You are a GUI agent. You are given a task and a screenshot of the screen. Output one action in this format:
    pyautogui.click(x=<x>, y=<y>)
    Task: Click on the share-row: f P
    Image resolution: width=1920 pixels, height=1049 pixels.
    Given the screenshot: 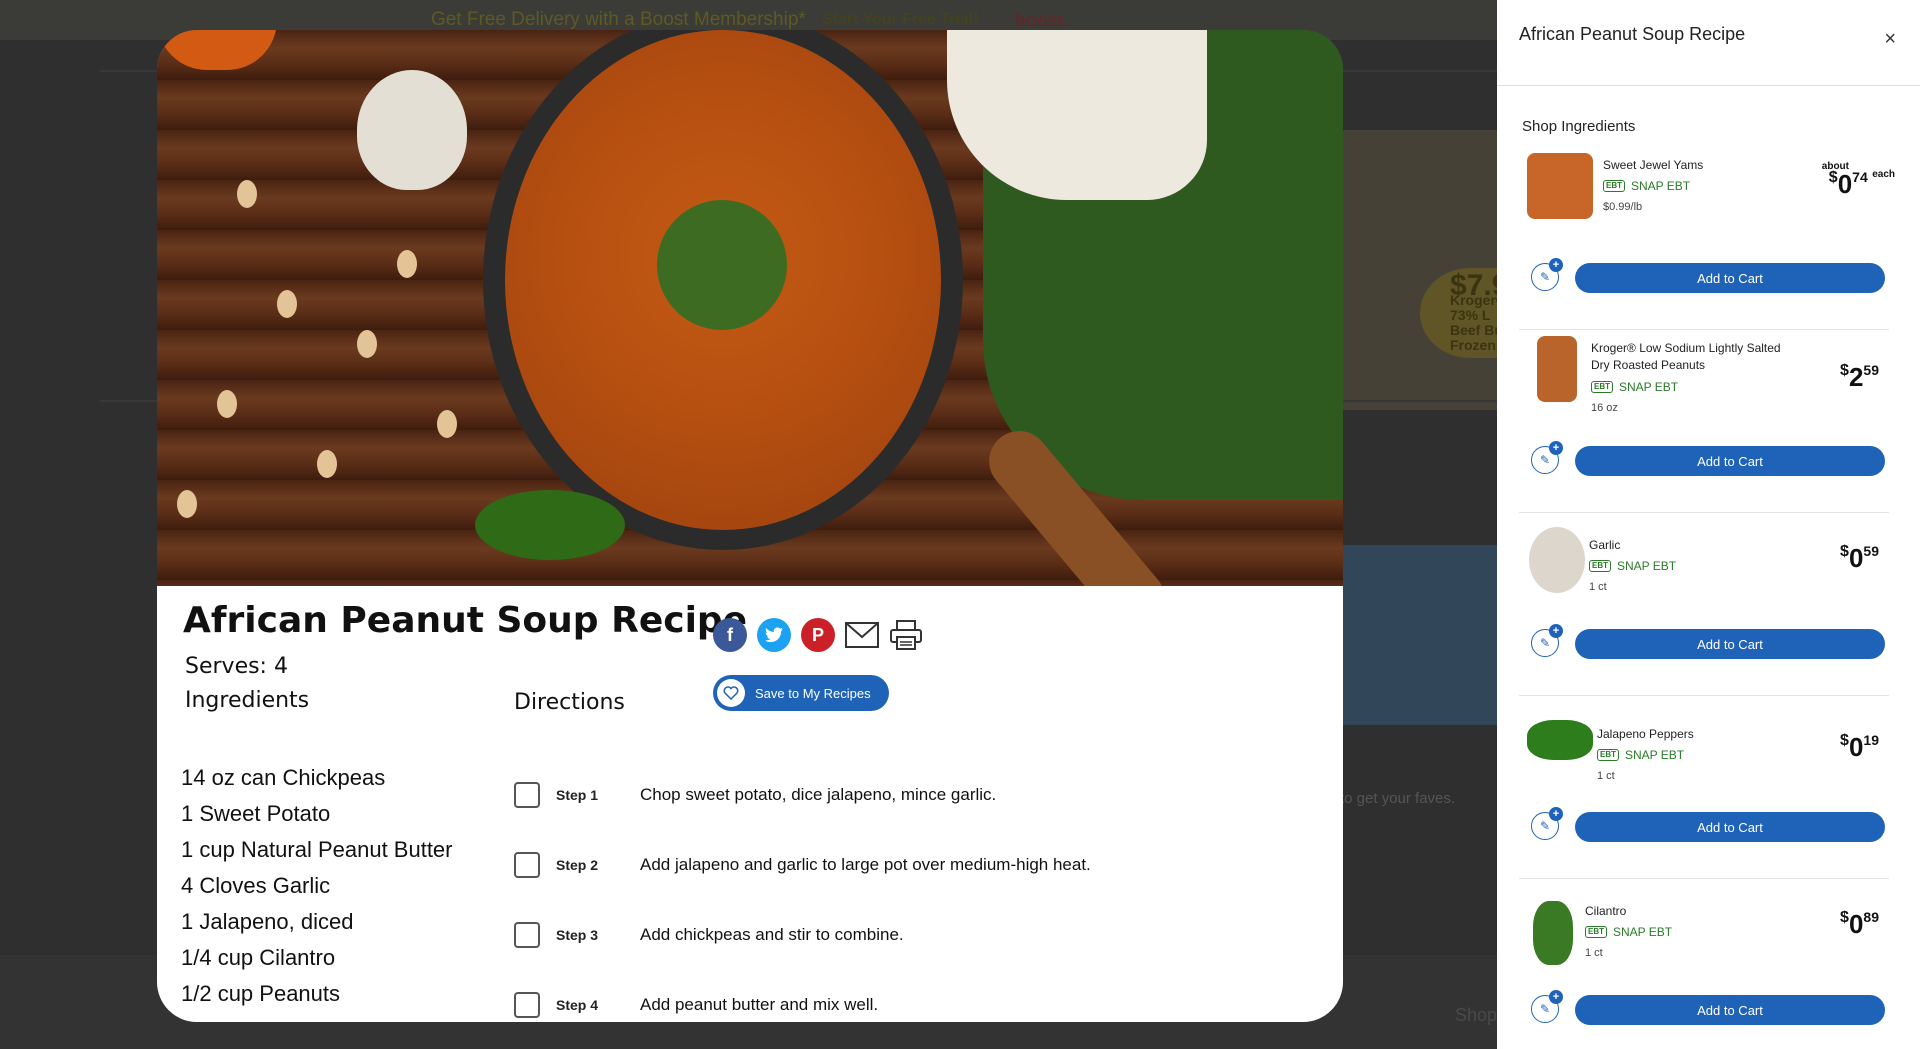 What is the action you would take?
    pyautogui.click(x=818, y=635)
    